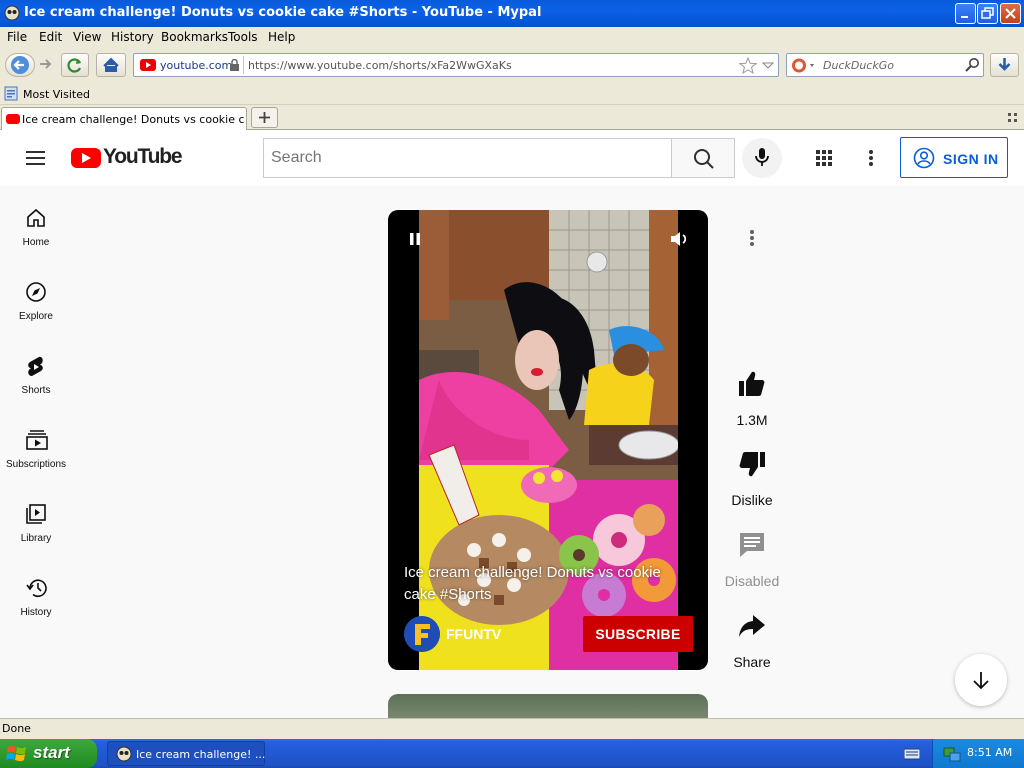  I want to click on sidebar-item-history: History, so click(36, 607).